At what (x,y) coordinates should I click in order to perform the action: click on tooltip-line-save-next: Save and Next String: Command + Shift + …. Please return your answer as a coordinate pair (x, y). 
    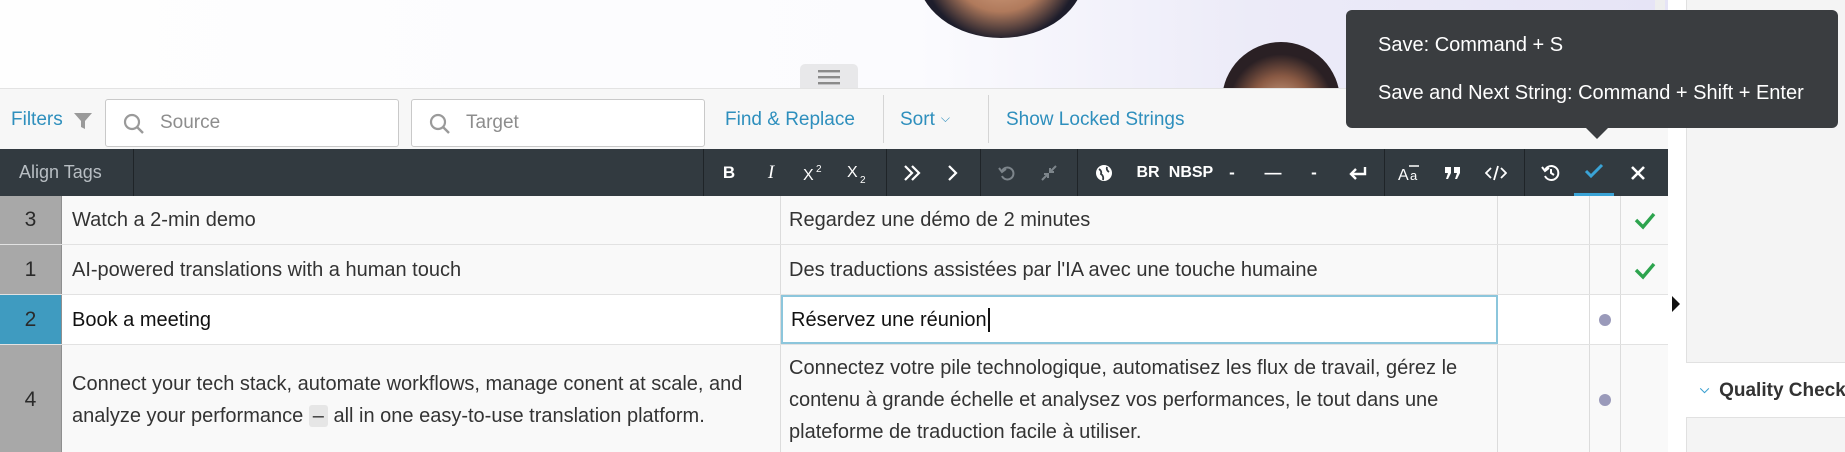
    Looking at the image, I should click on (1591, 93).